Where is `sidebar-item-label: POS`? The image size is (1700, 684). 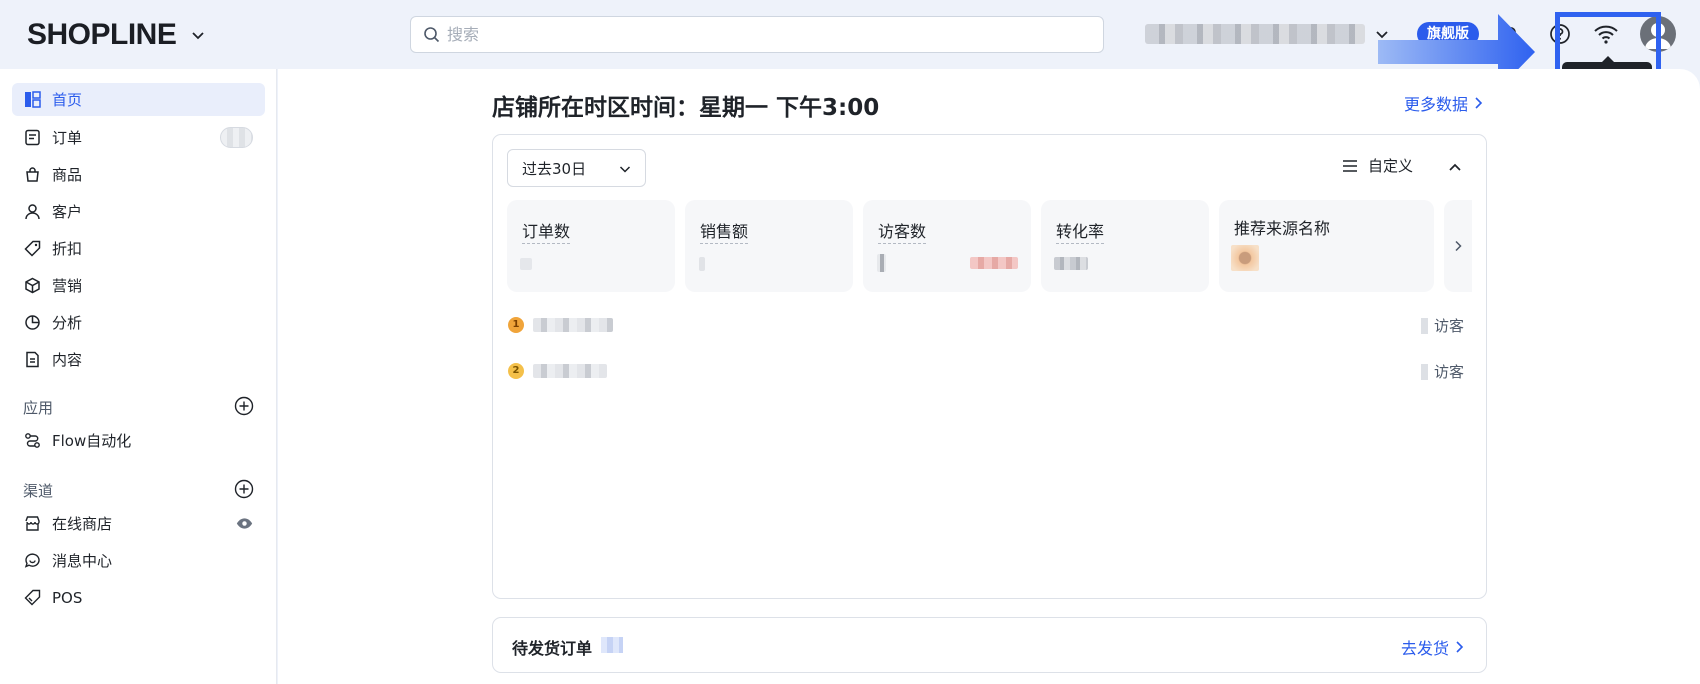 sidebar-item-label: POS is located at coordinates (67, 597).